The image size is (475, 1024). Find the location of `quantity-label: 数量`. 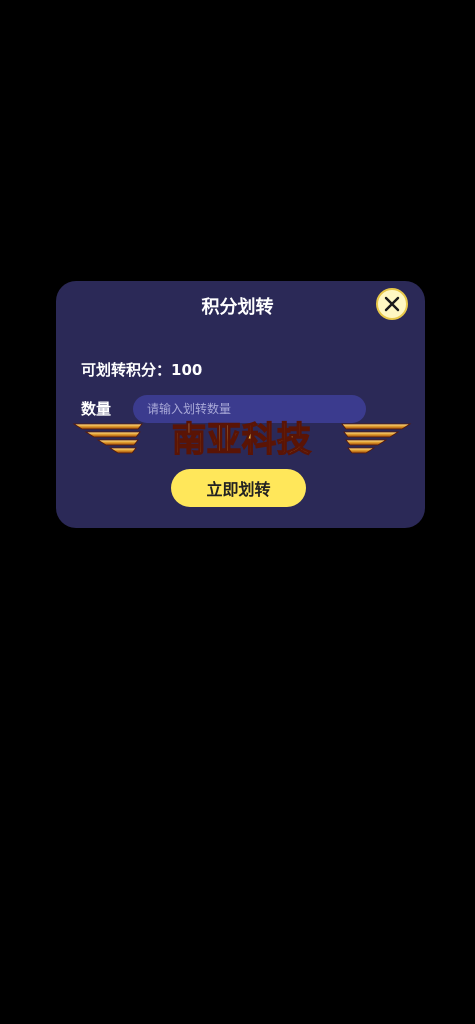

quantity-label: 数量 is located at coordinates (96, 409).